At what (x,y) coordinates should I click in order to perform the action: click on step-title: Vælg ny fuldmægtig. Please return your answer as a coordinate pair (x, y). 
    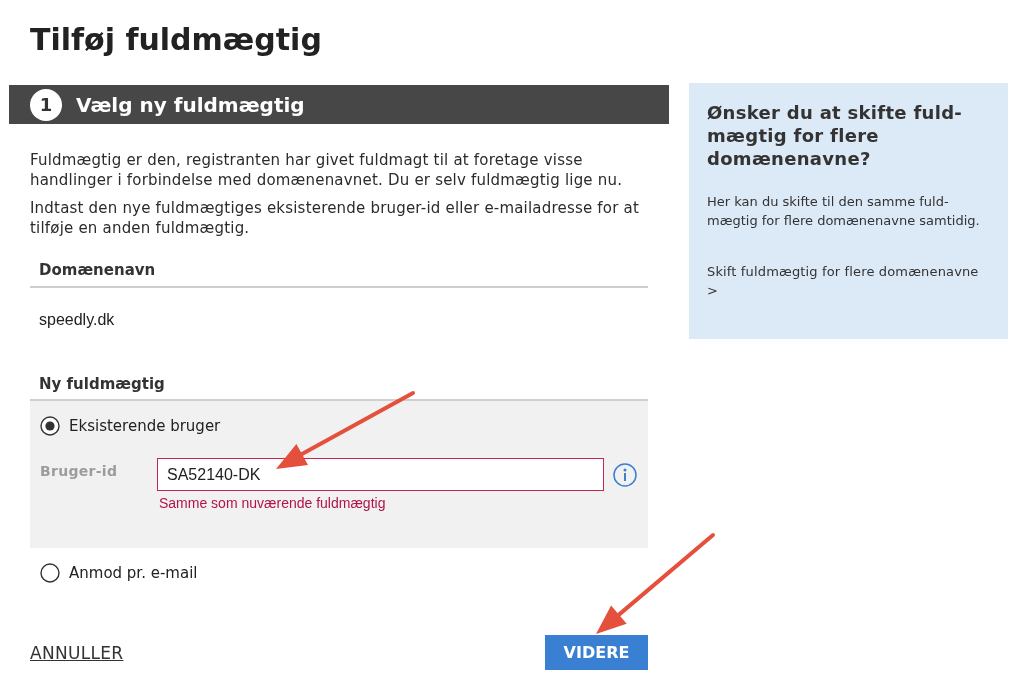
    Looking at the image, I should click on (190, 104).